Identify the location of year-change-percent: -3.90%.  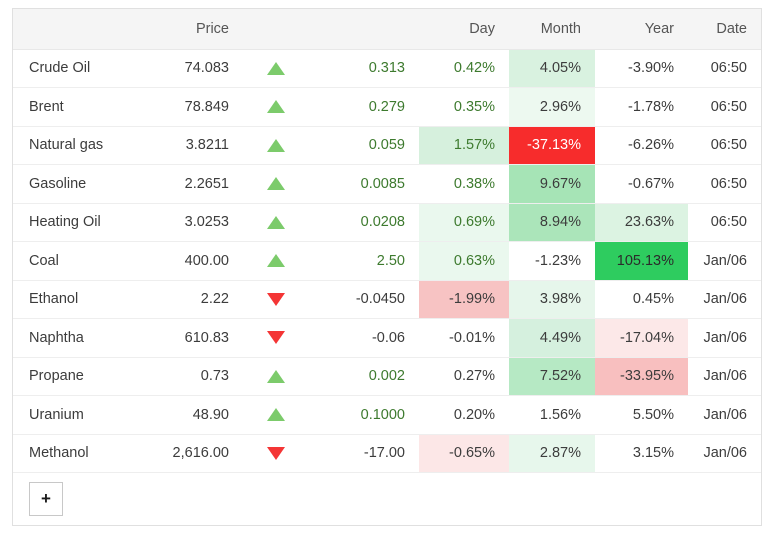
(641, 68).